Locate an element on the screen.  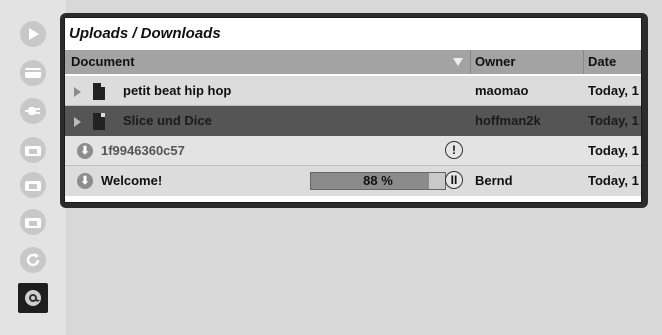
browser-sidebar is located at coordinates (33, 167).